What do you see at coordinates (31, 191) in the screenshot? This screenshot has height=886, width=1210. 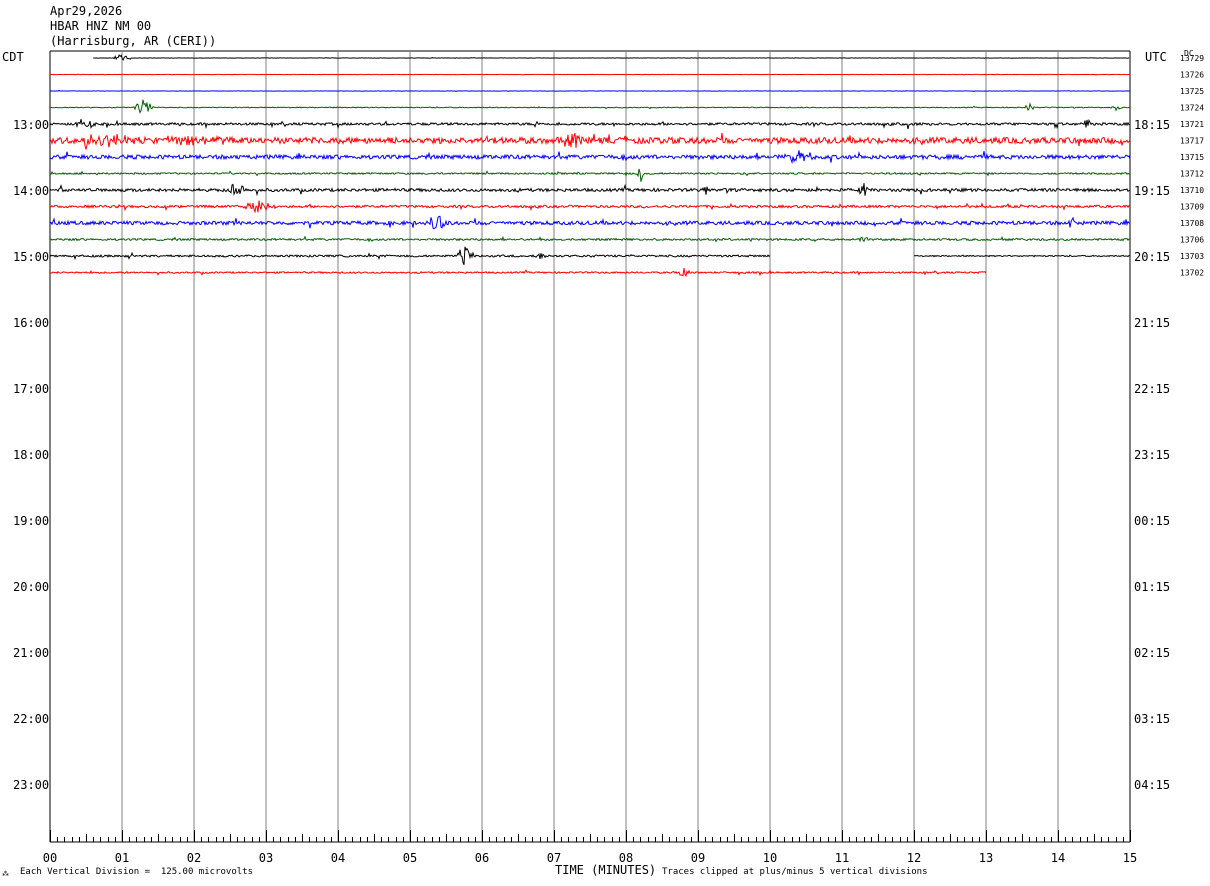 I see `left-hour-label: 14:00` at bounding box center [31, 191].